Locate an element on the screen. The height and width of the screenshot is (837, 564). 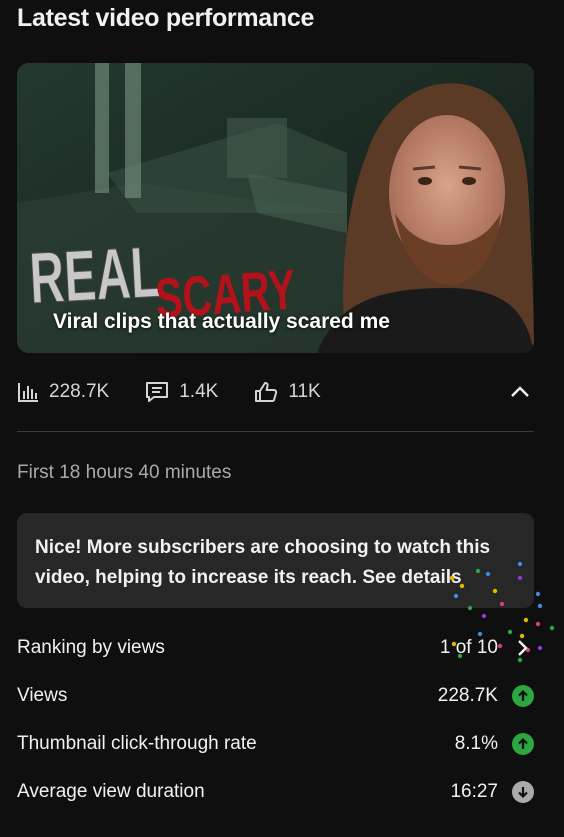
likes-stat: 11K is located at coordinates (287, 392).